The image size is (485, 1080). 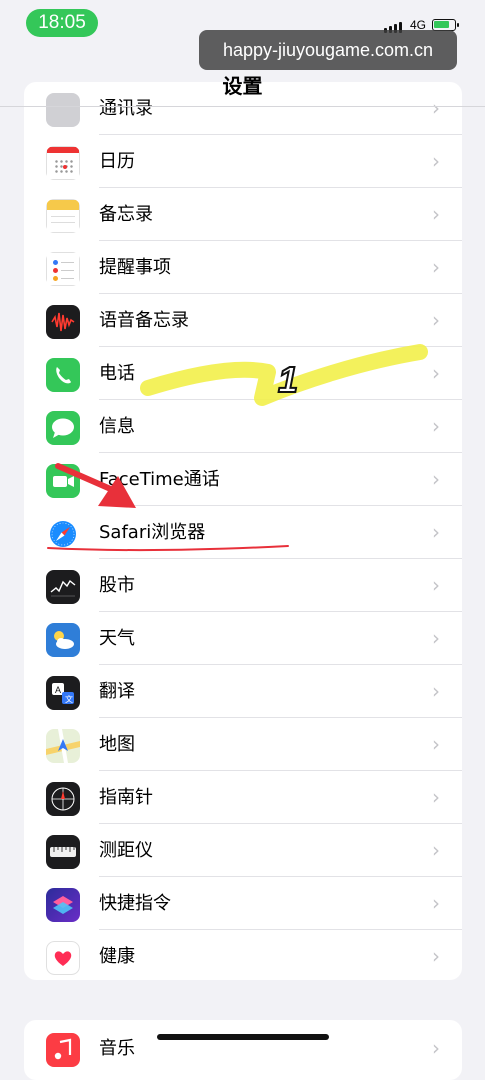 What do you see at coordinates (243, 267) in the screenshot?
I see `settings-row: 提醒事项 ›` at bounding box center [243, 267].